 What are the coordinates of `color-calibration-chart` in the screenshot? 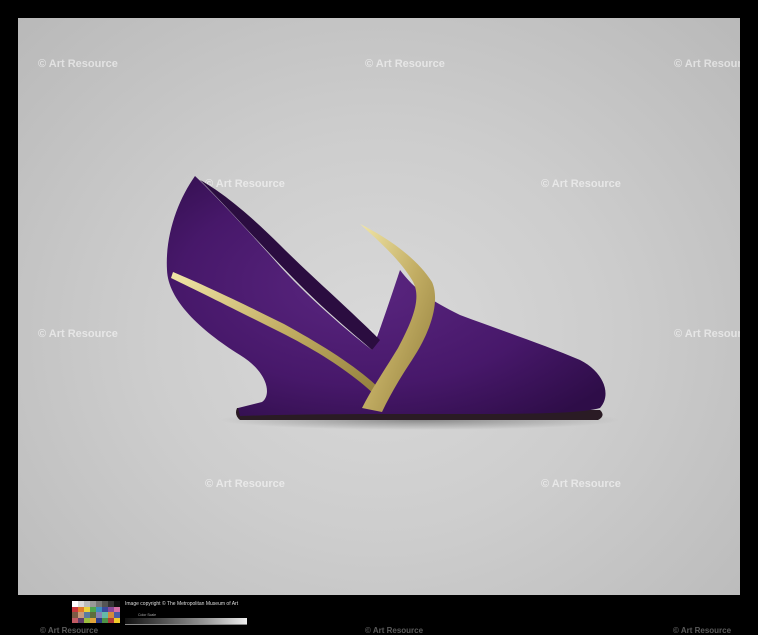 It's located at (96, 612).